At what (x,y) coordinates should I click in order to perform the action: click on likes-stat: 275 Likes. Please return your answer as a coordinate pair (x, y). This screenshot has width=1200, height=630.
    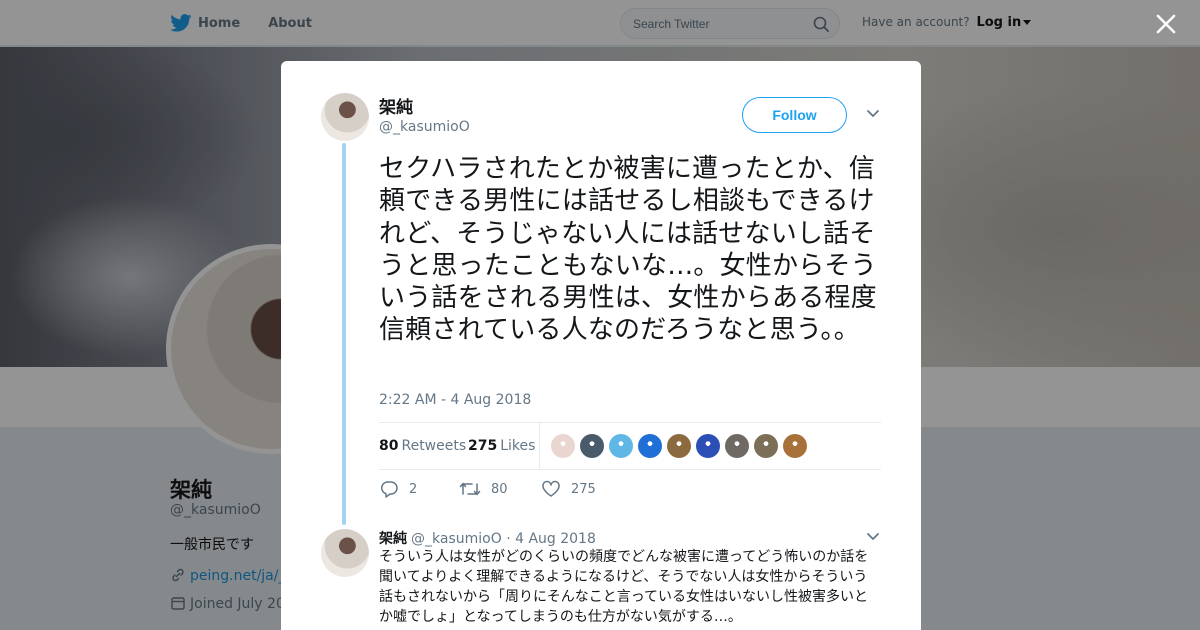
    Looking at the image, I should click on (501, 446).